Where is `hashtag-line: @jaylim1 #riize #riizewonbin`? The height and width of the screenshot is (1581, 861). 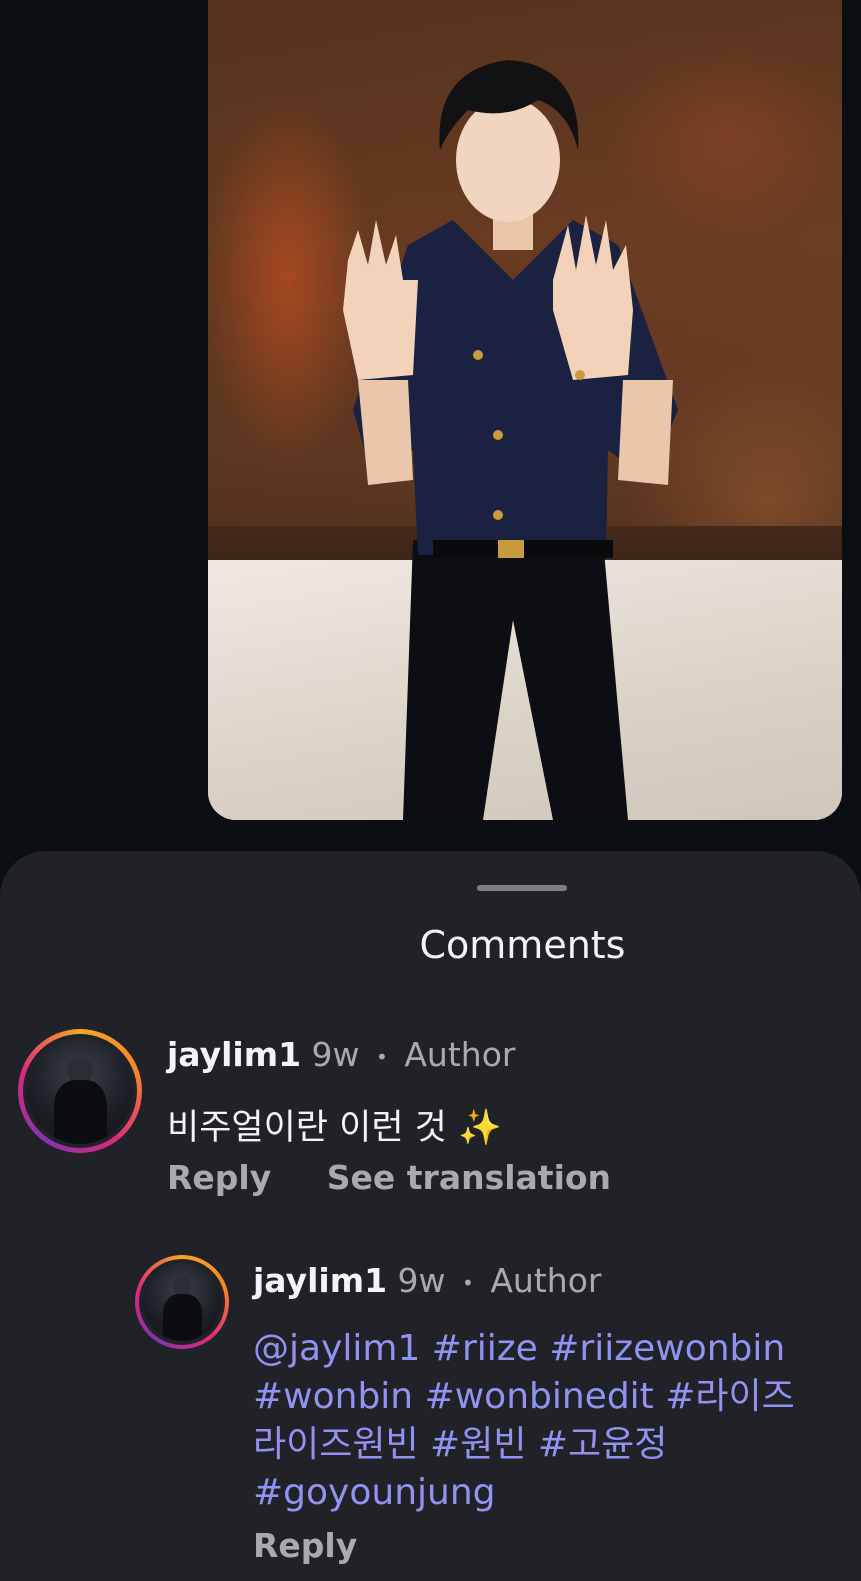
hashtag-line: @jaylim1 #riize #riizewonbin is located at coordinates (553, 1349).